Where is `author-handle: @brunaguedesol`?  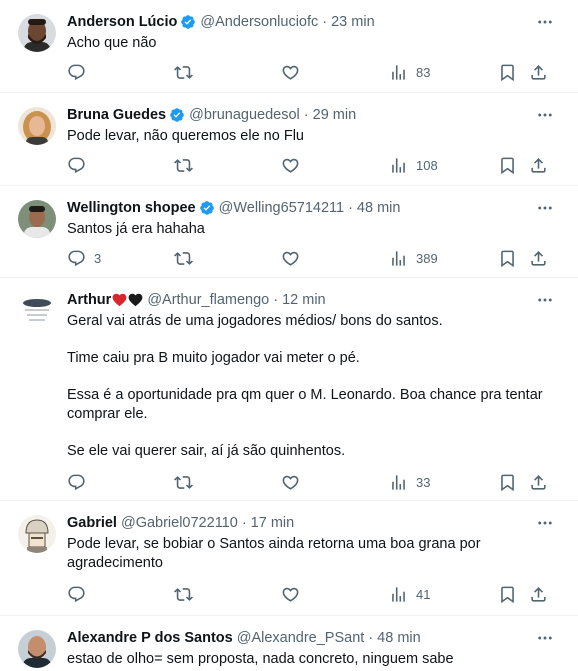 author-handle: @brunaguedesol is located at coordinates (244, 115).